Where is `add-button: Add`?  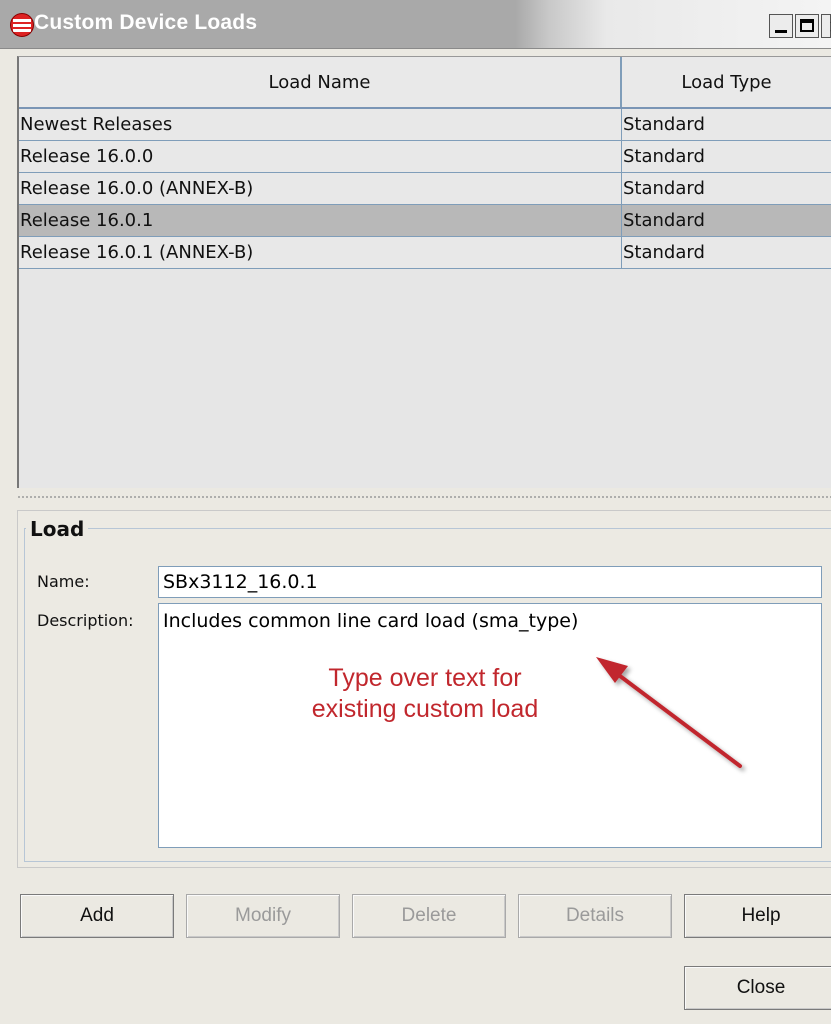
add-button: Add is located at coordinates (97, 916).